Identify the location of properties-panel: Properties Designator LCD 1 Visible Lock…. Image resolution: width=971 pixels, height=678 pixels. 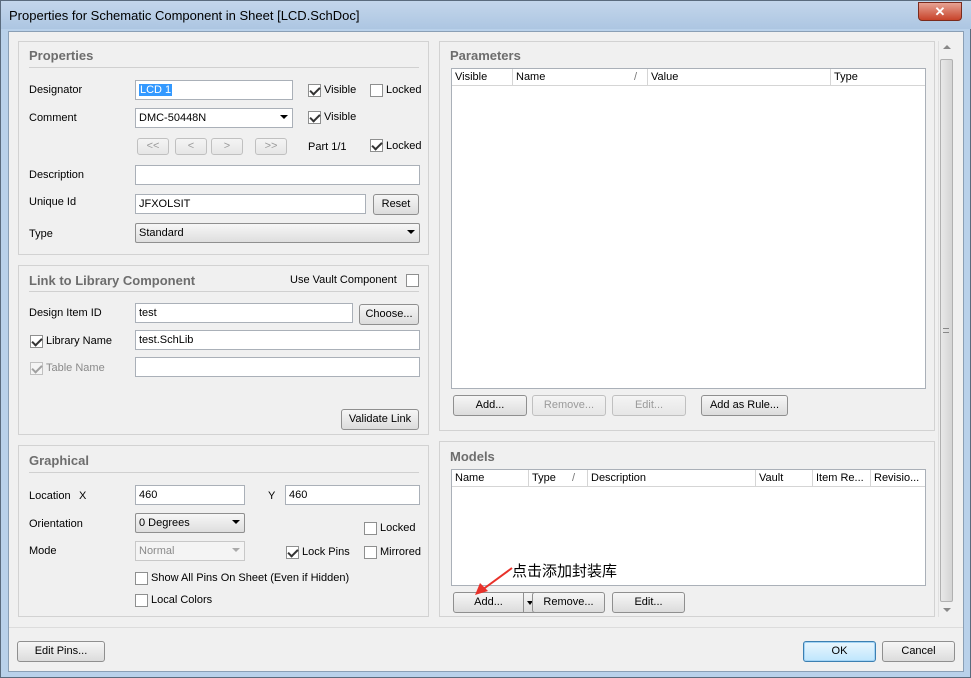
(223, 148).